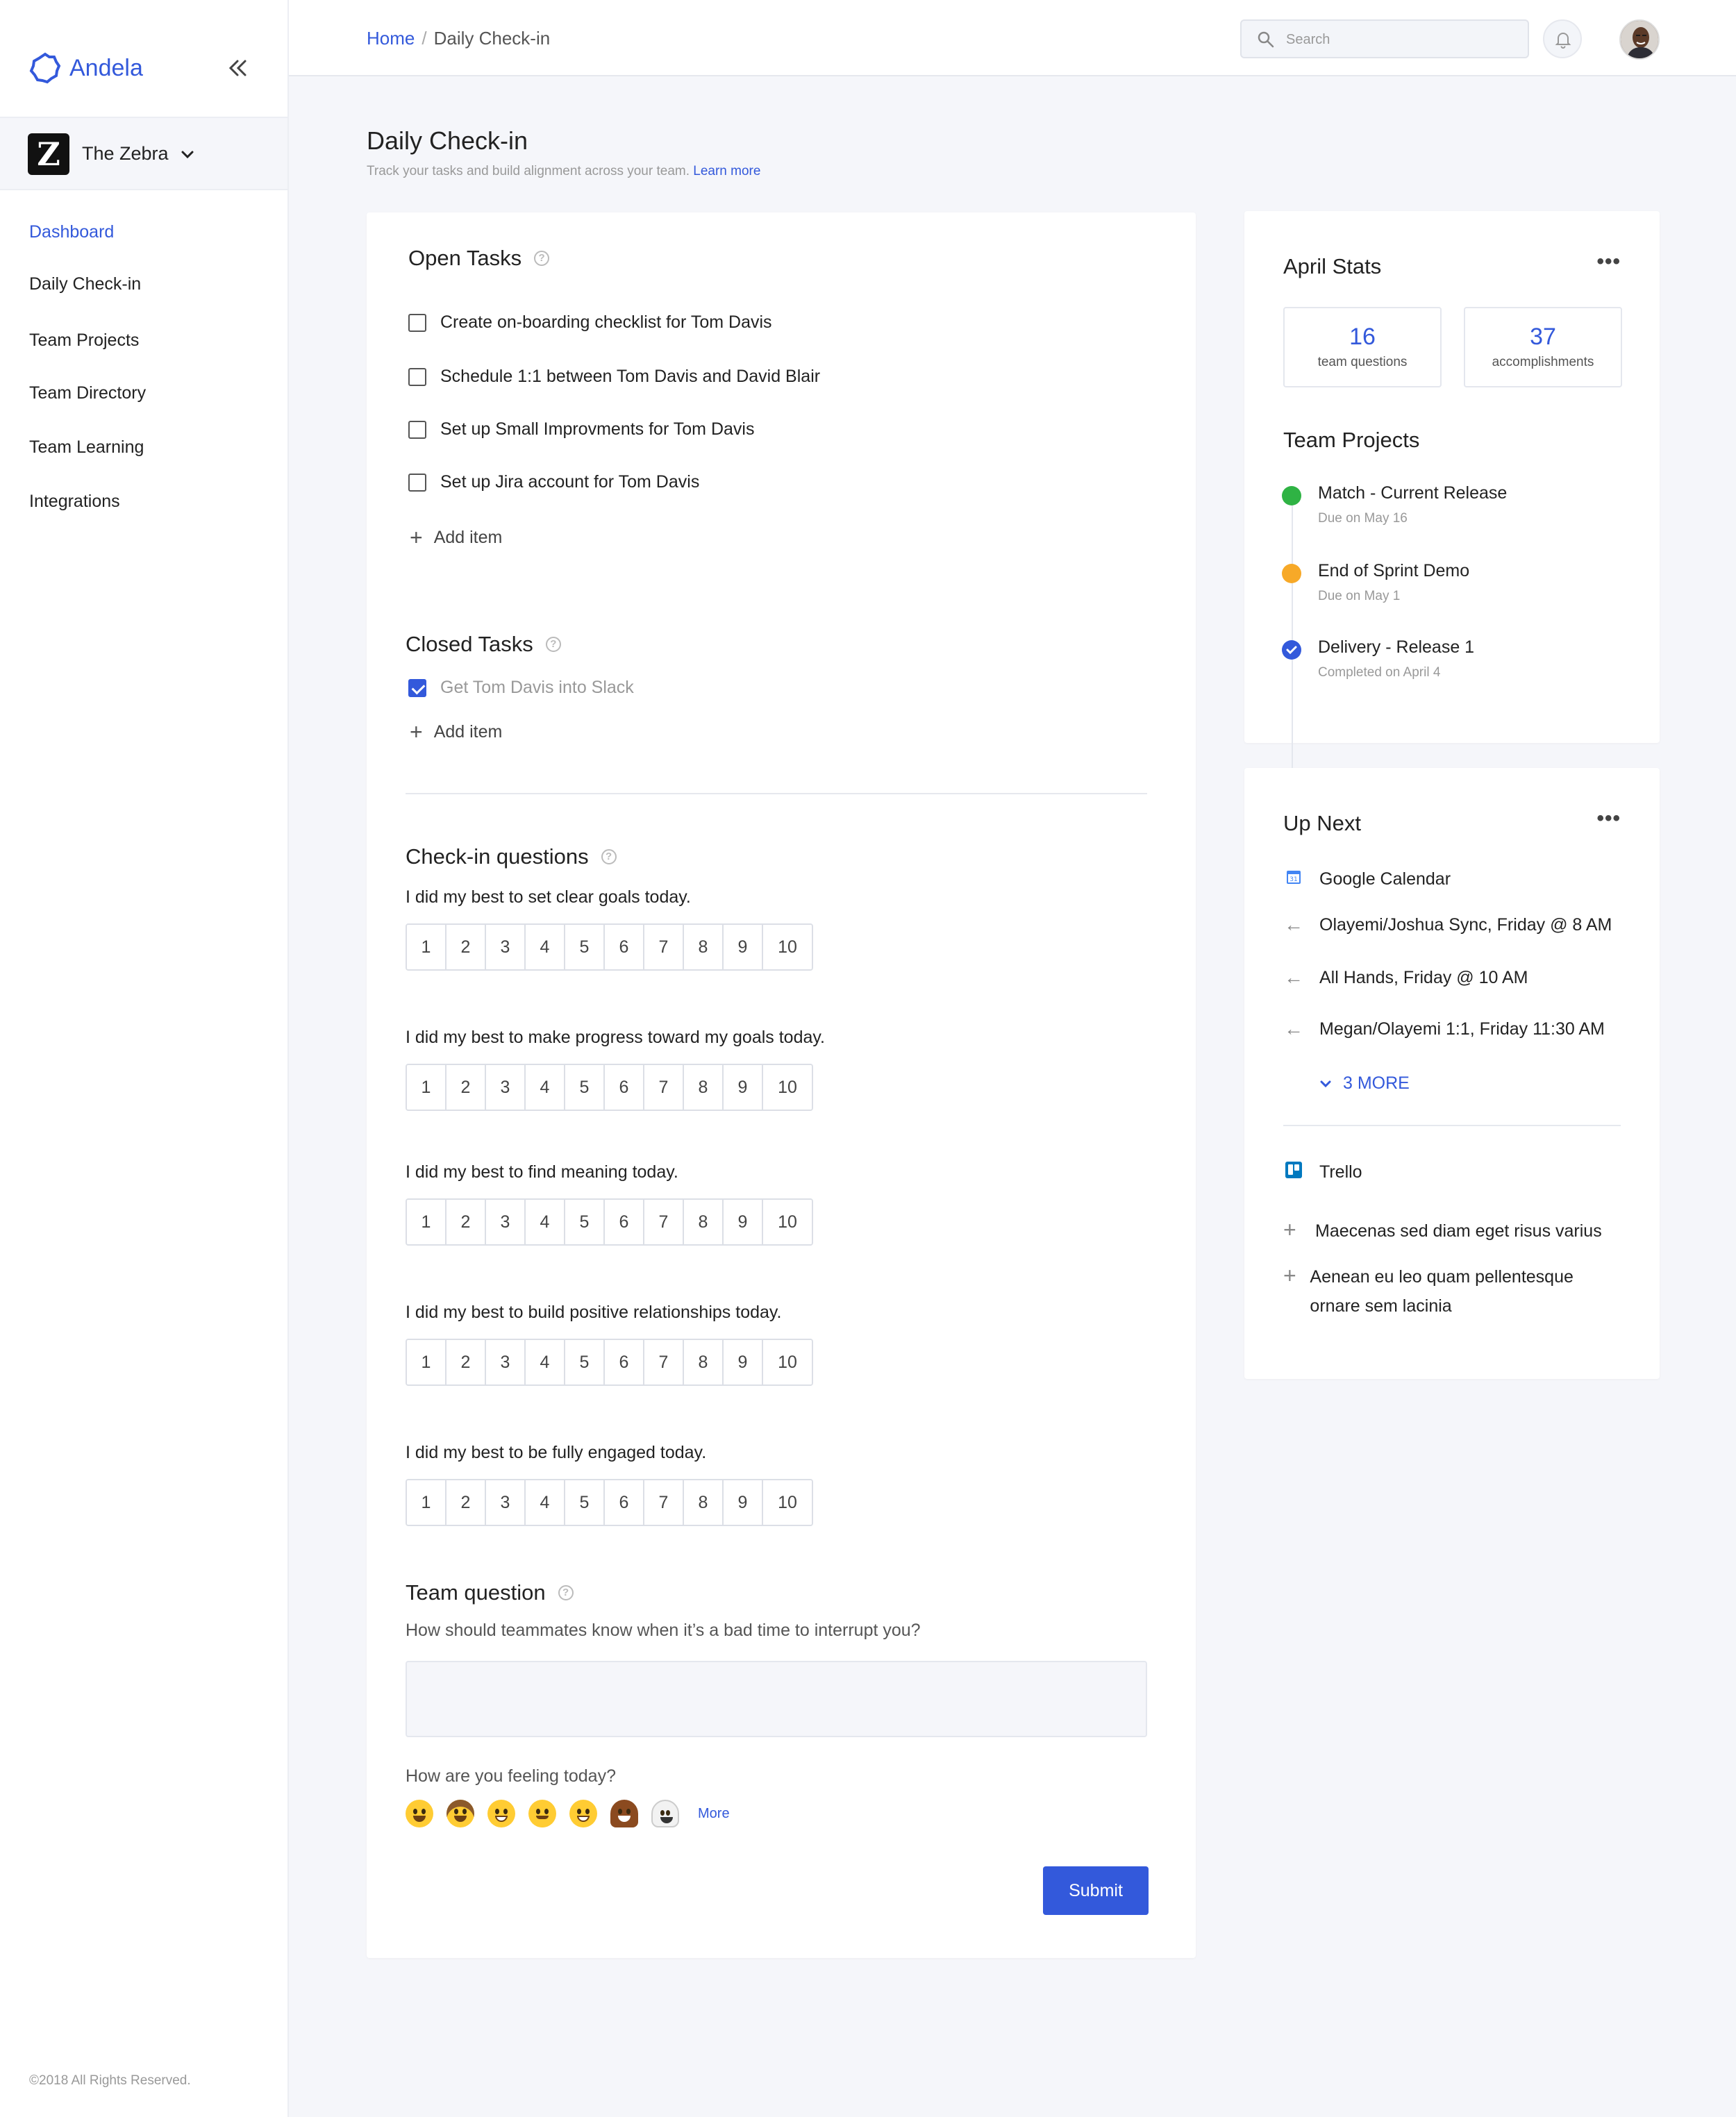  Describe the element at coordinates (1400, 39) in the screenshot. I see `search-input` at that location.